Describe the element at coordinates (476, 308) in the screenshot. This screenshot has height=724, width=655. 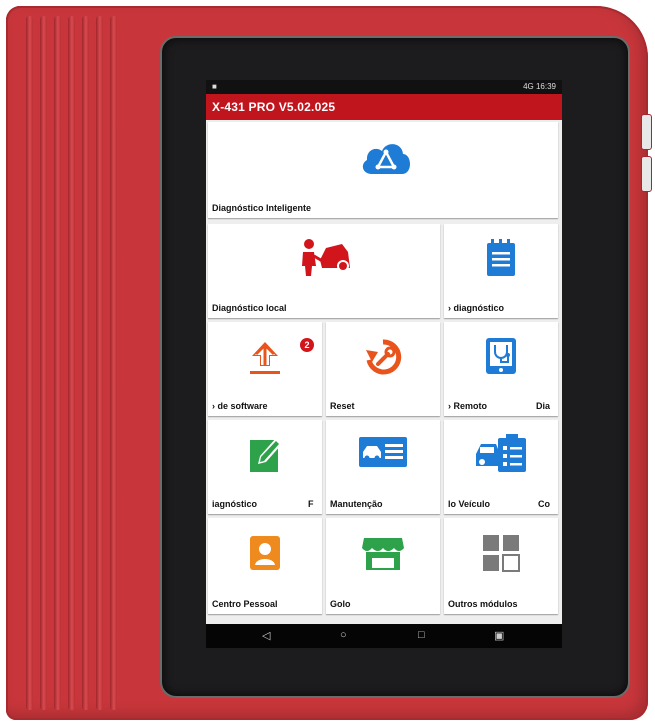
I see `tile-label: › diagnóstico` at that location.